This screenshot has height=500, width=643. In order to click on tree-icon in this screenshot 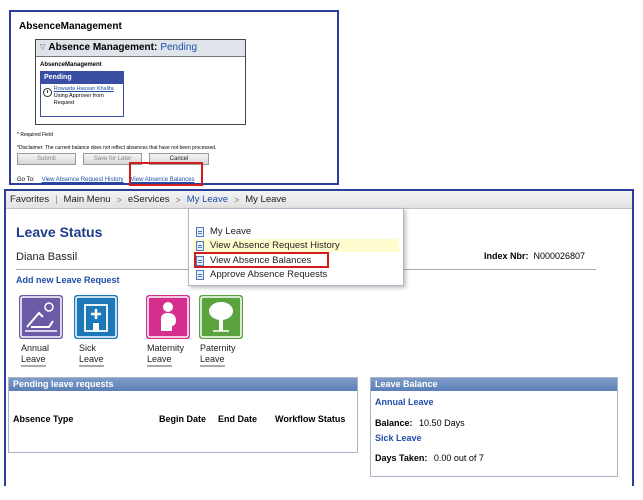, I will do `click(221, 317)`.